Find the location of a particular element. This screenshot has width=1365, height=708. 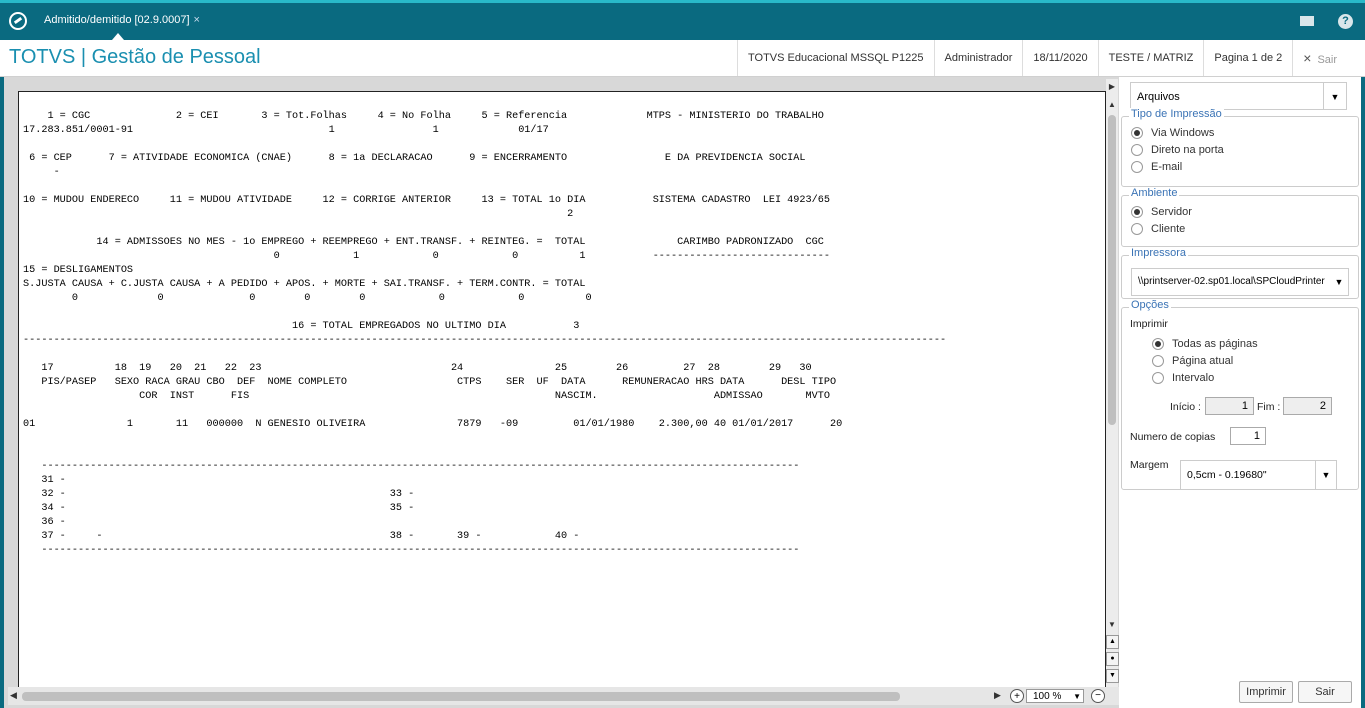

printer-legend: Impressora is located at coordinates (1159, 253).